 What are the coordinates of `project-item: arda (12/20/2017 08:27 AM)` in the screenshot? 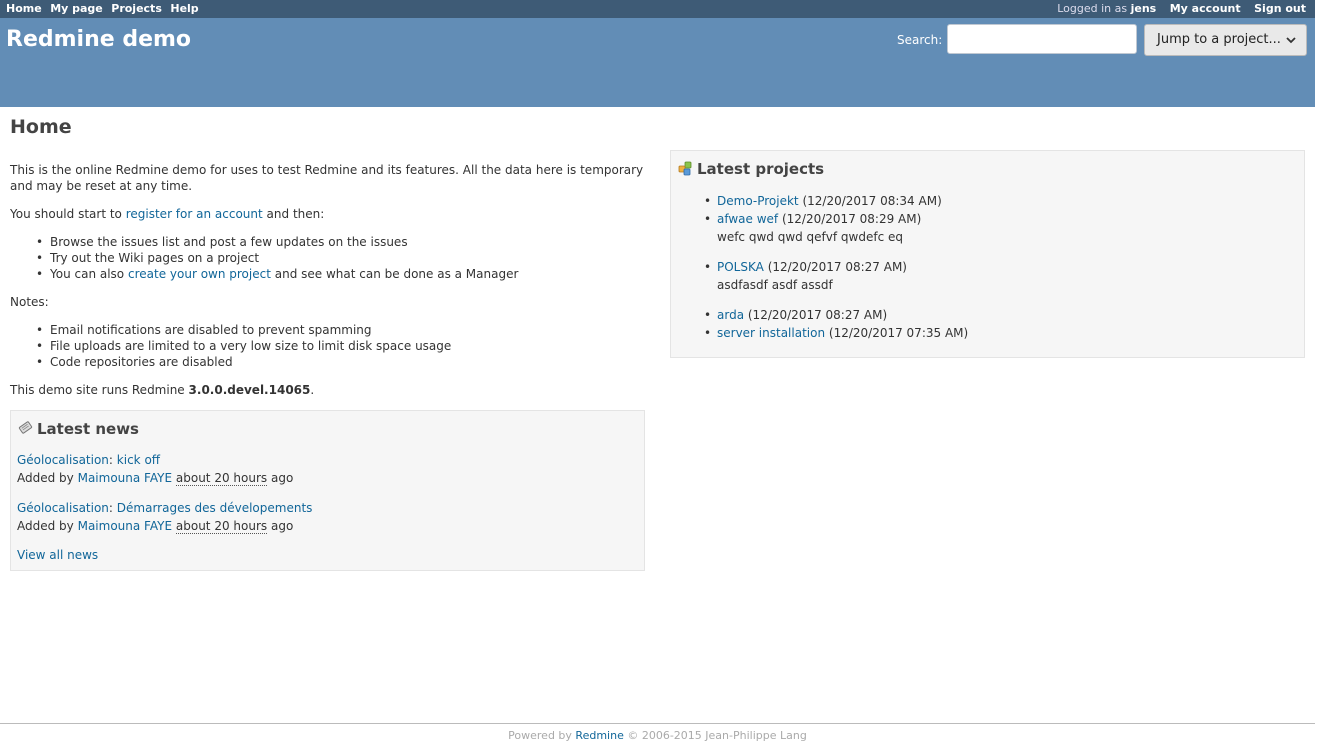 It's located at (836, 315).